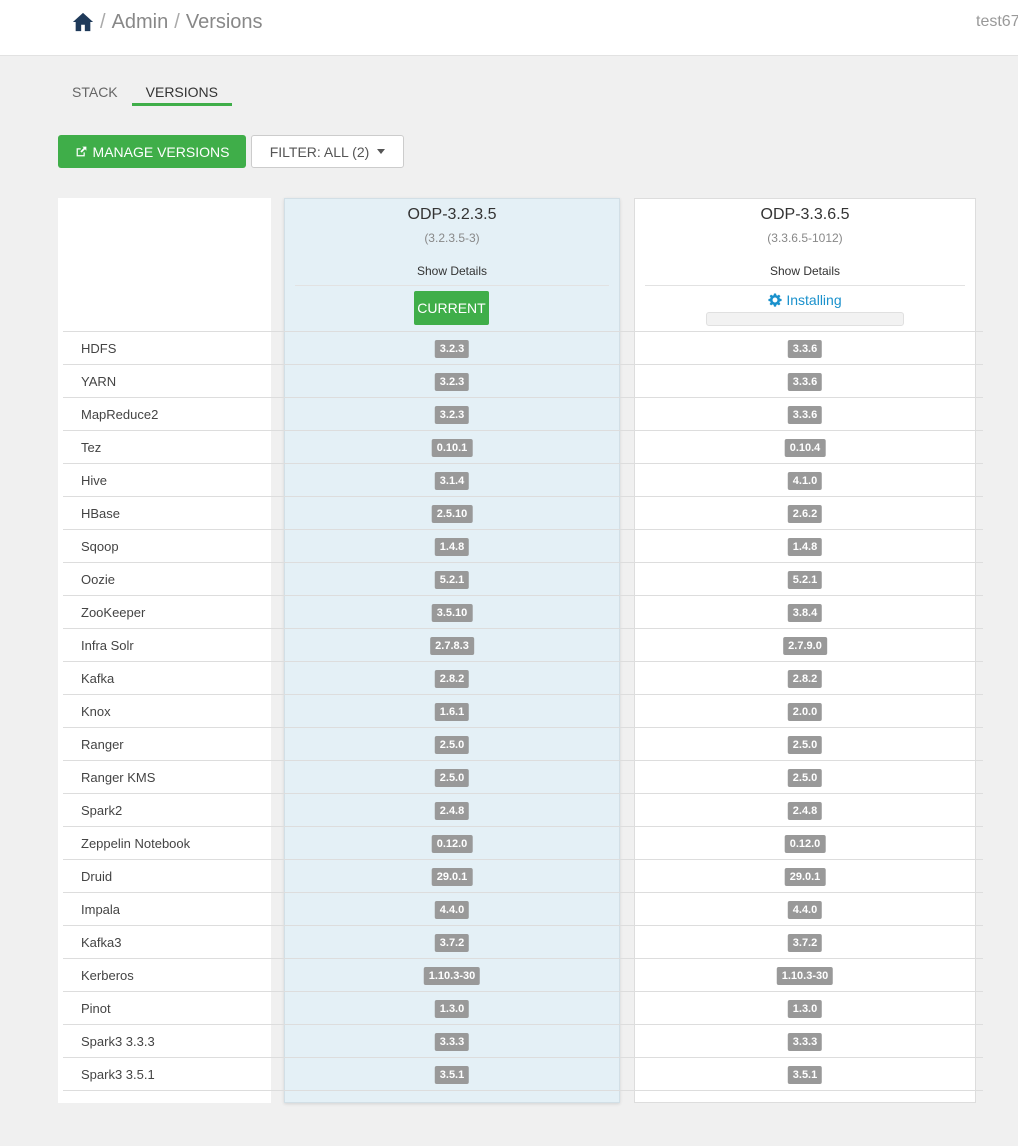 The image size is (1018, 1146). Describe the element at coordinates (523, 809) in the screenshot. I see `table-row: Spark2 2.4.8 2.4.8` at that location.